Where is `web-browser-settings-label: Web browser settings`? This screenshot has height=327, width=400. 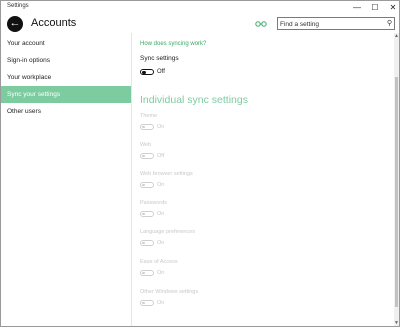
web-browser-settings-label: Web browser settings is located at coordinates (166, 174).